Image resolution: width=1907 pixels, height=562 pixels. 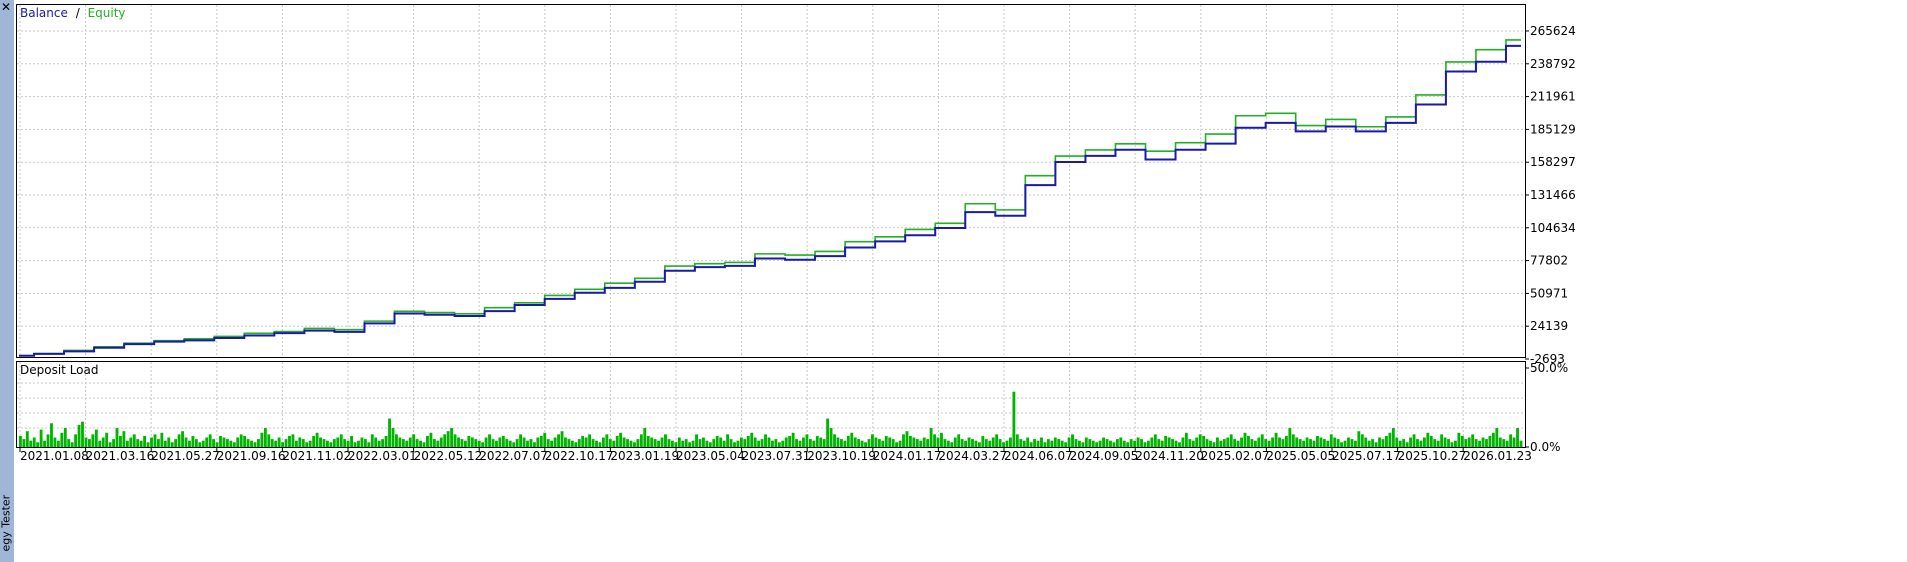 I want to click on x-tick-label: 2022.10.17, so click(x=579, y=456).